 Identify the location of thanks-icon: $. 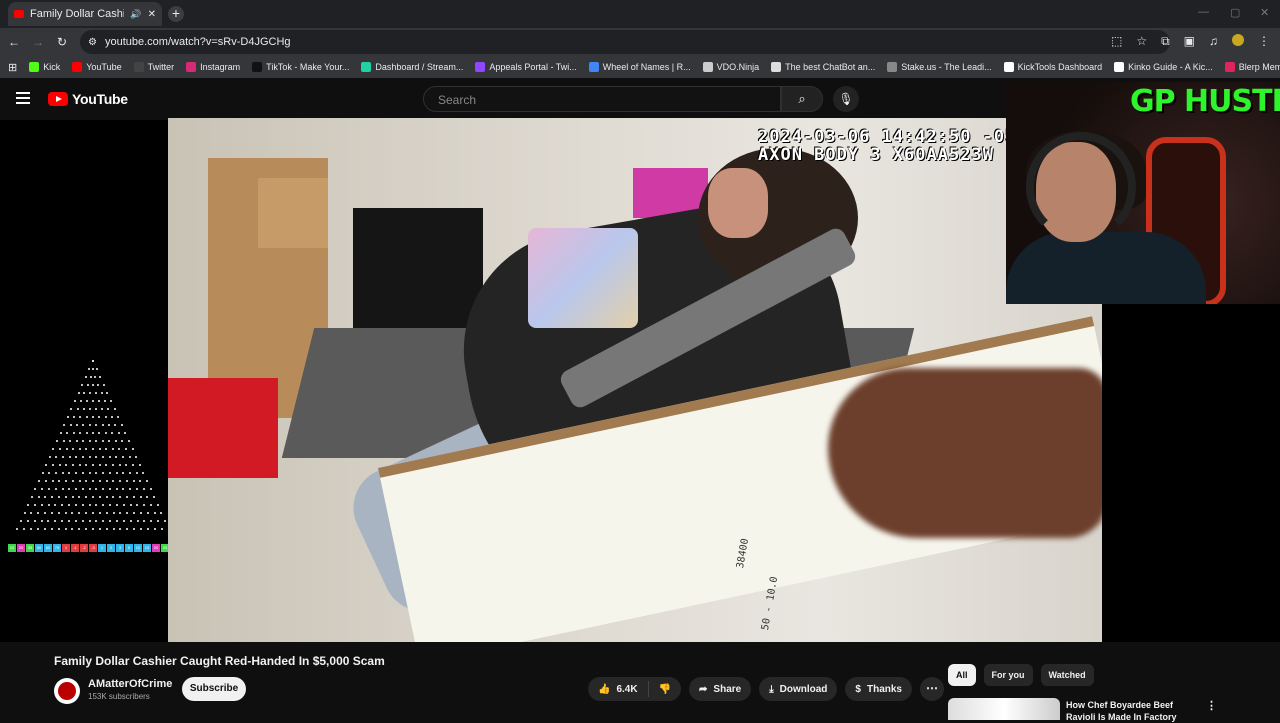
(858, 689).